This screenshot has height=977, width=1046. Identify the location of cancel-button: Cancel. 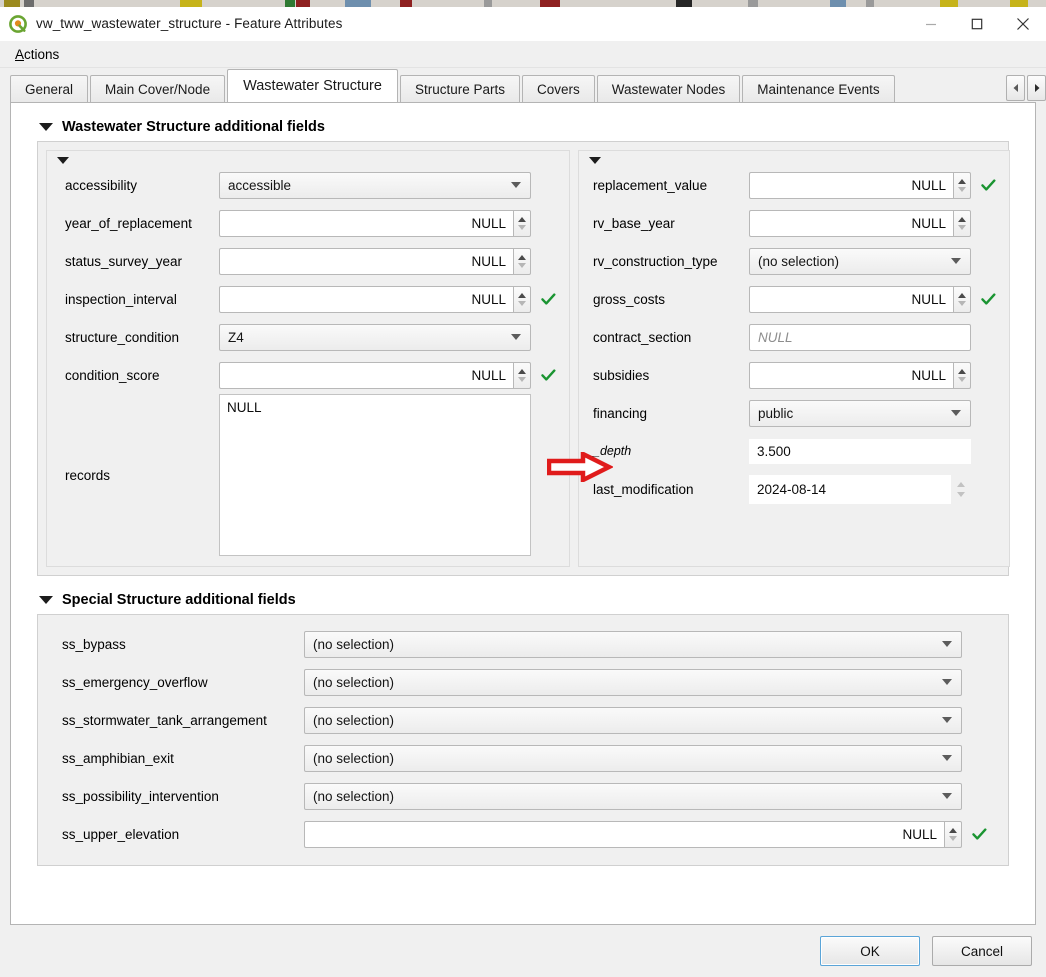
(982, 951).